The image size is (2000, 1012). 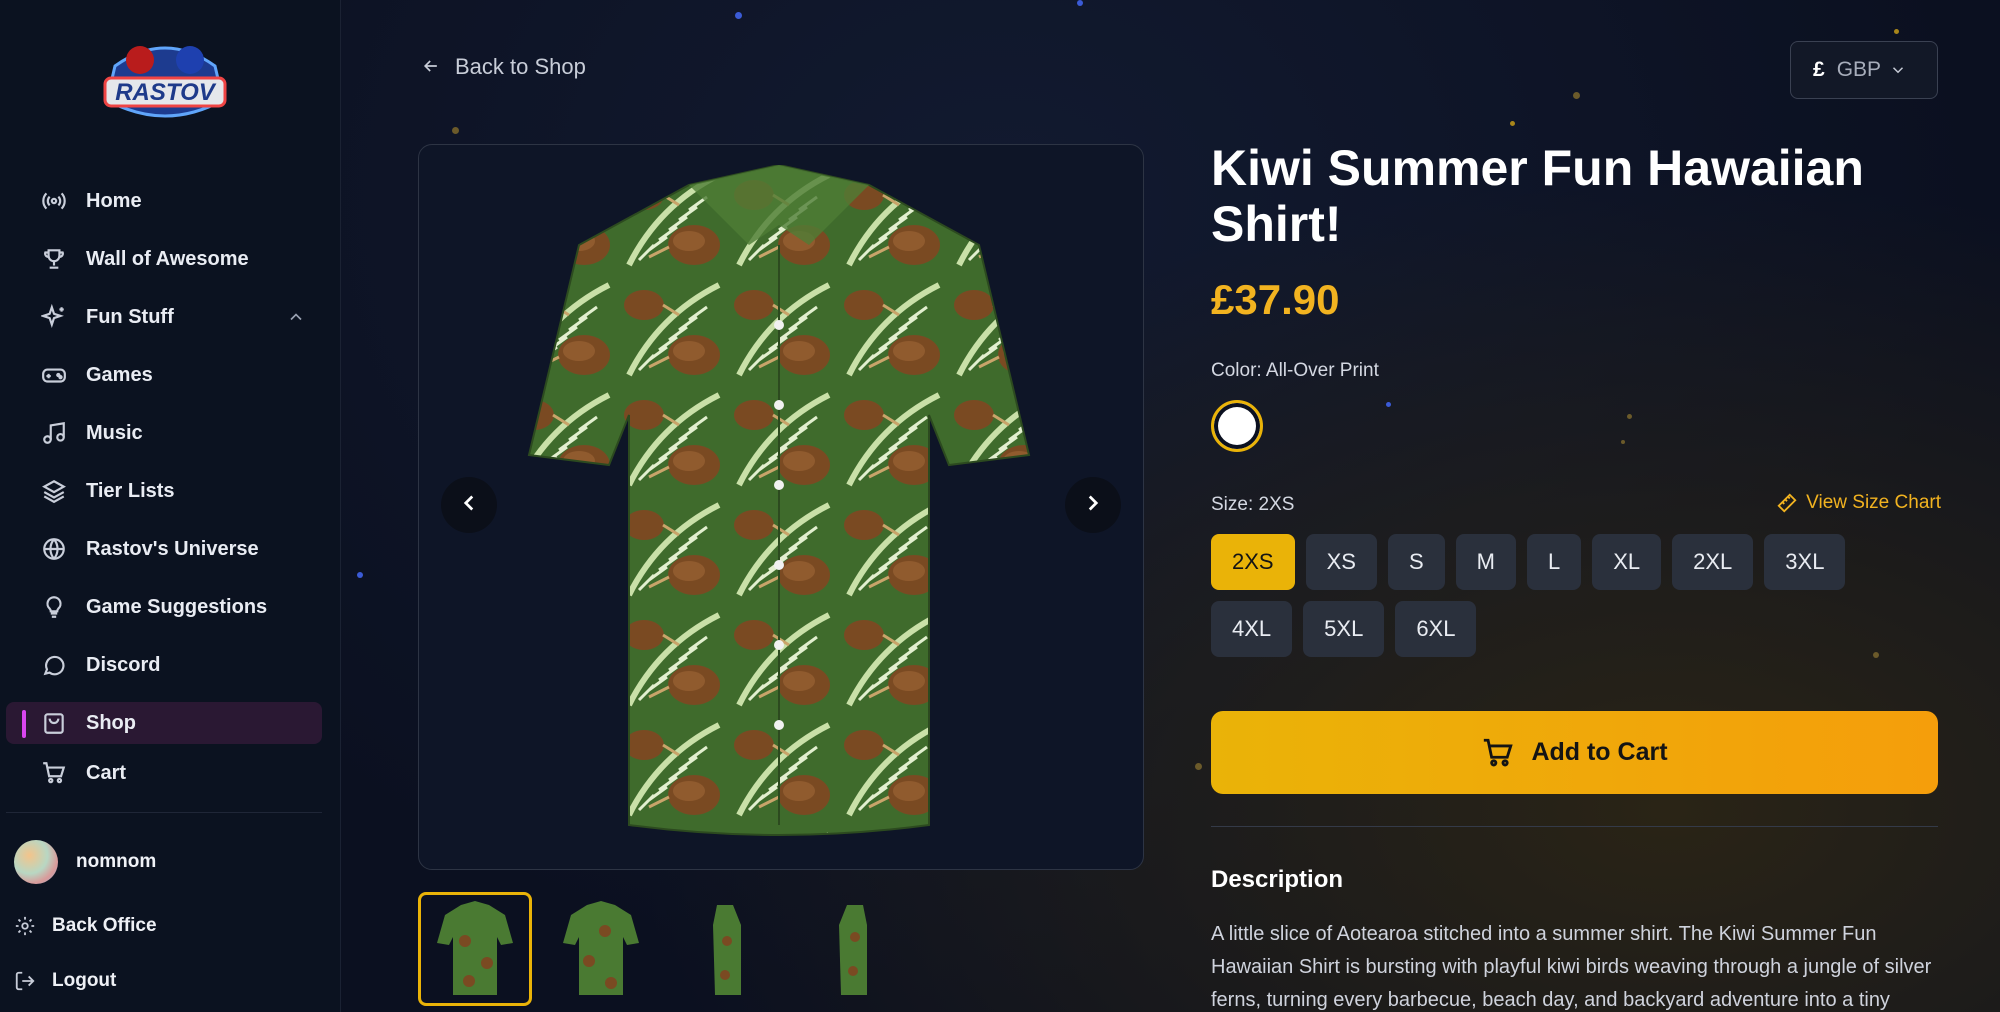 I want to click on trophy-icon, so click(x=54, y=259).